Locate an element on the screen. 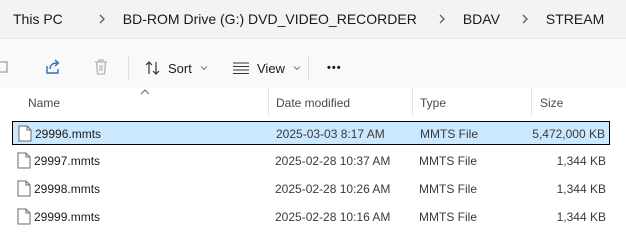 The width and height of the screenshot is (626, 242). sort-button: Sort is located at coordinates (176, 68).